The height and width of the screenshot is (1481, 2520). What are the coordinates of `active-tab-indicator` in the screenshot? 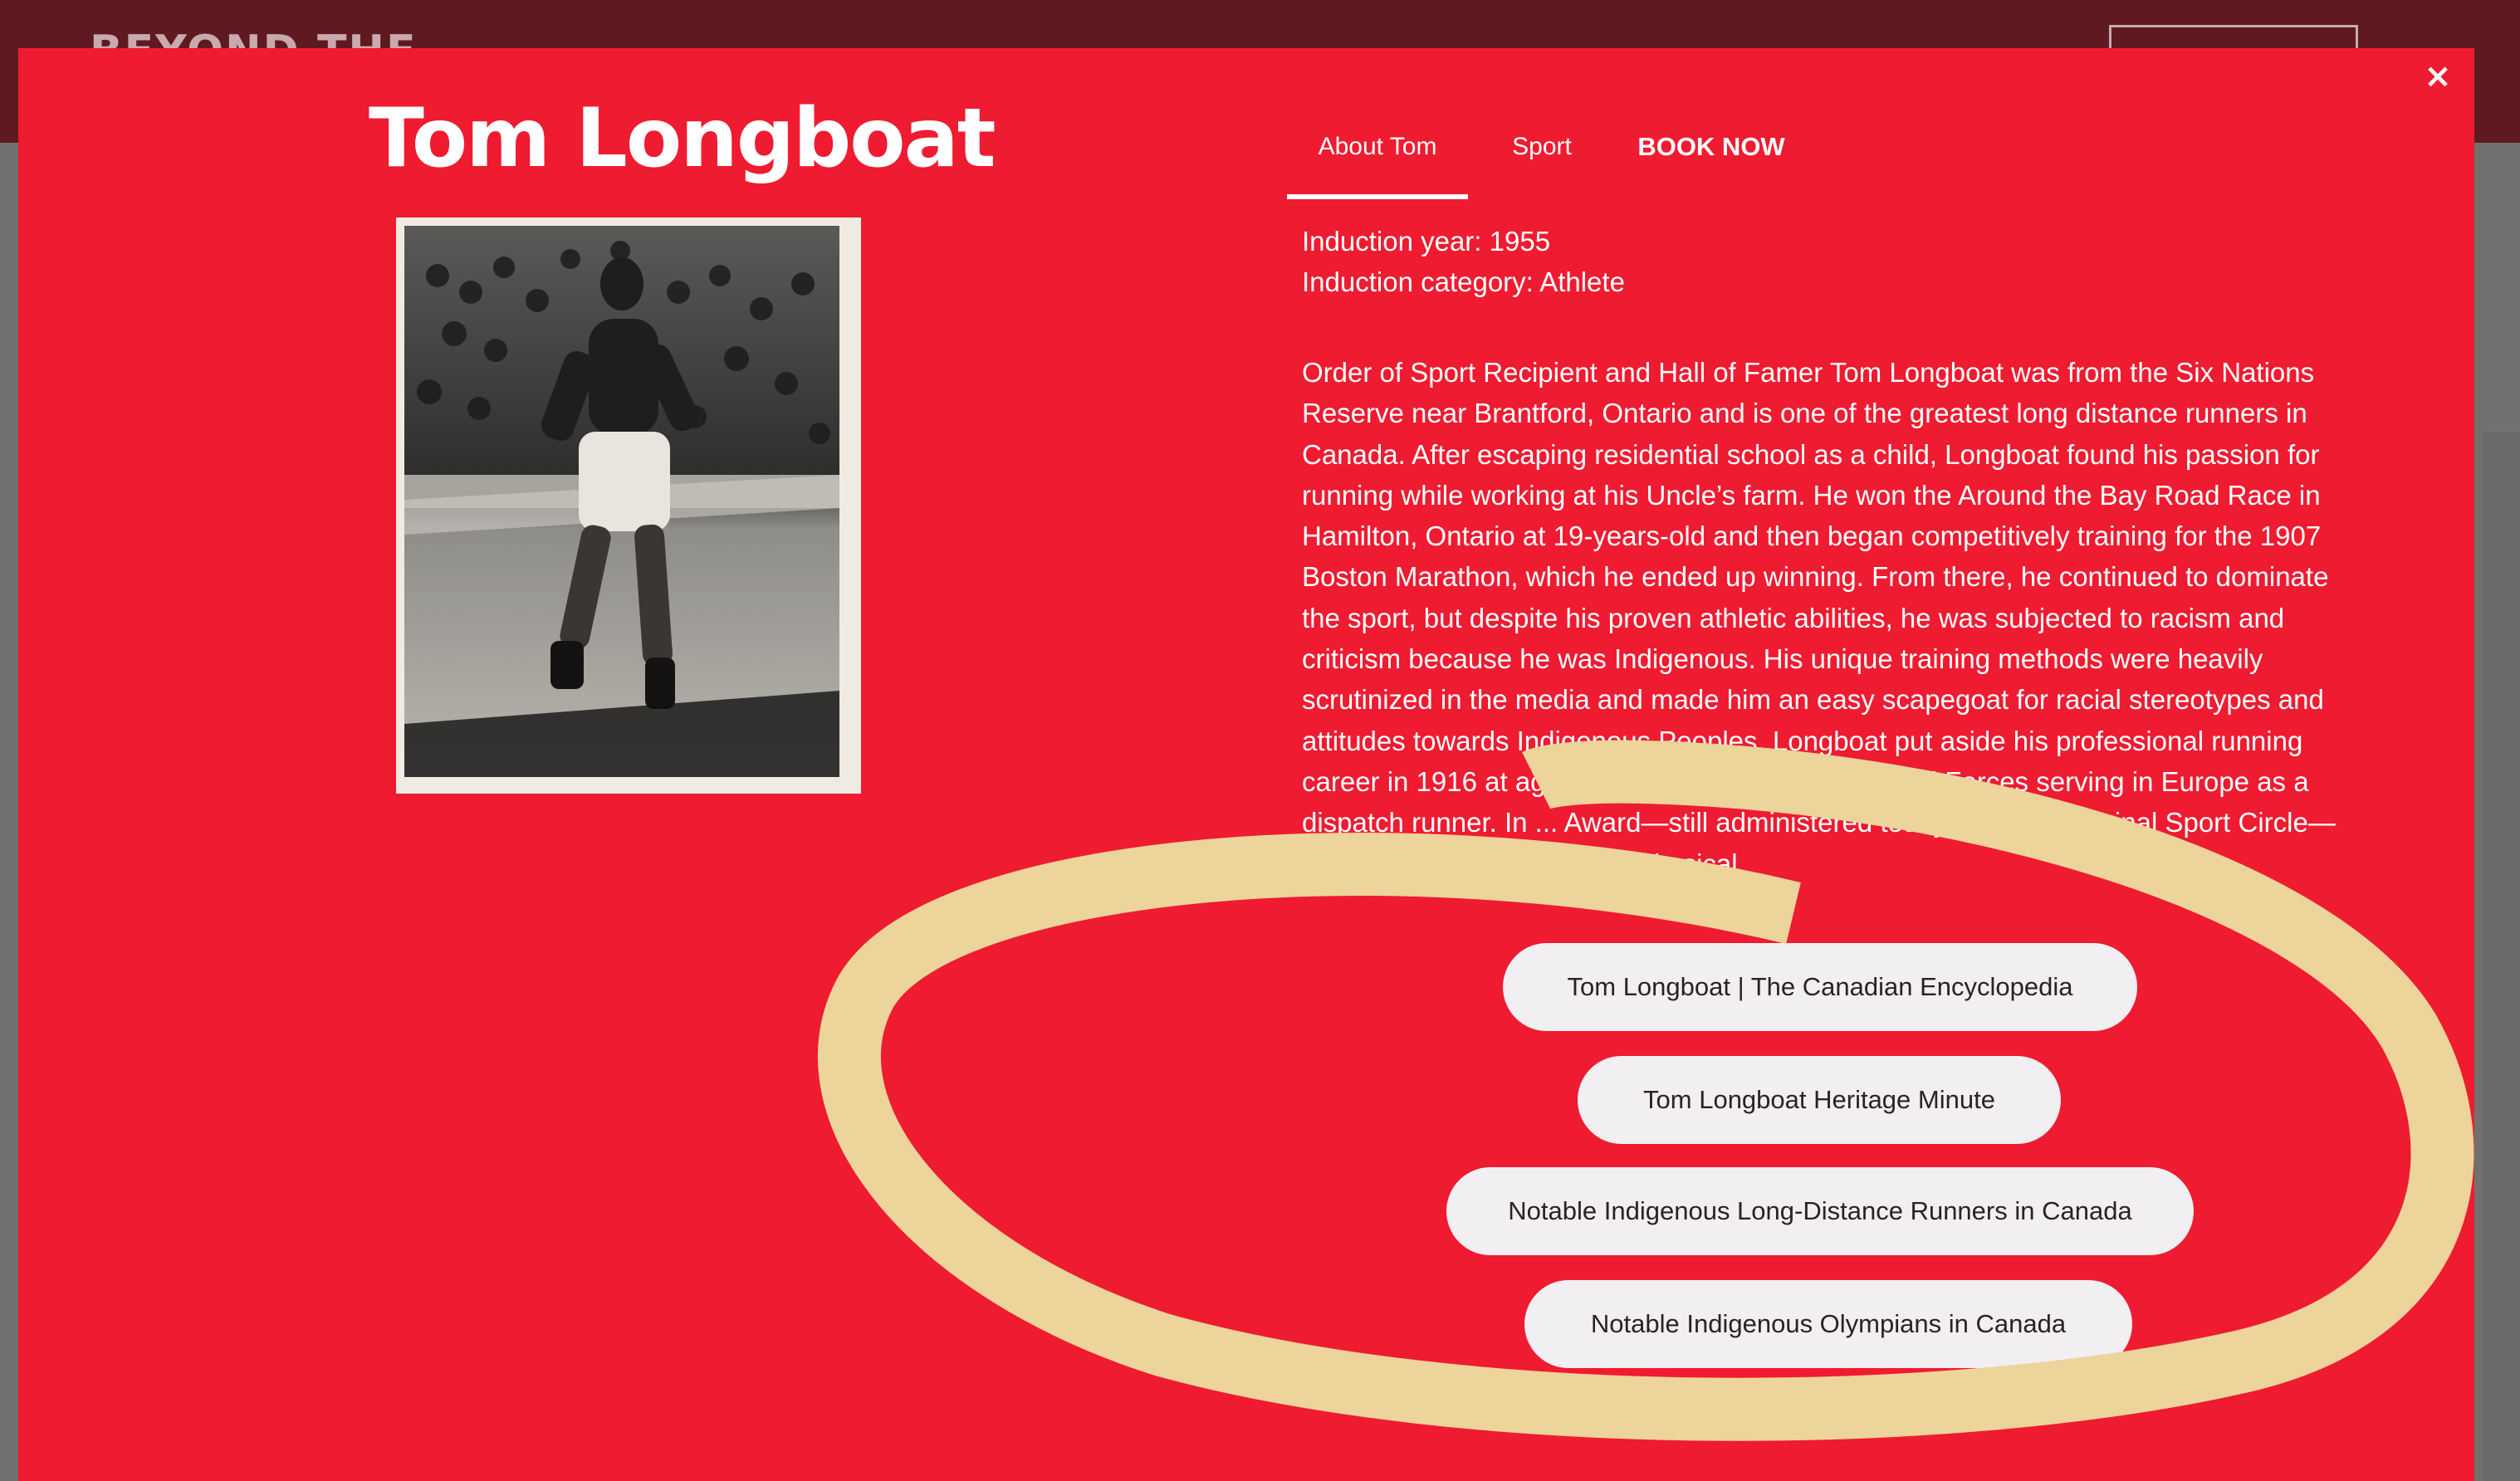 It's located at (1377, 196).